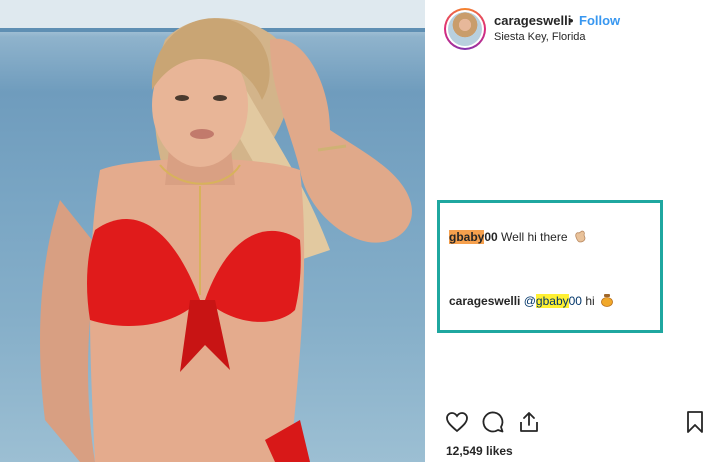 This screenshot has width=723, height=462. Describe the element at coordinates (588, 301) in the screenshot. I see `comment-text: hi` at that location.